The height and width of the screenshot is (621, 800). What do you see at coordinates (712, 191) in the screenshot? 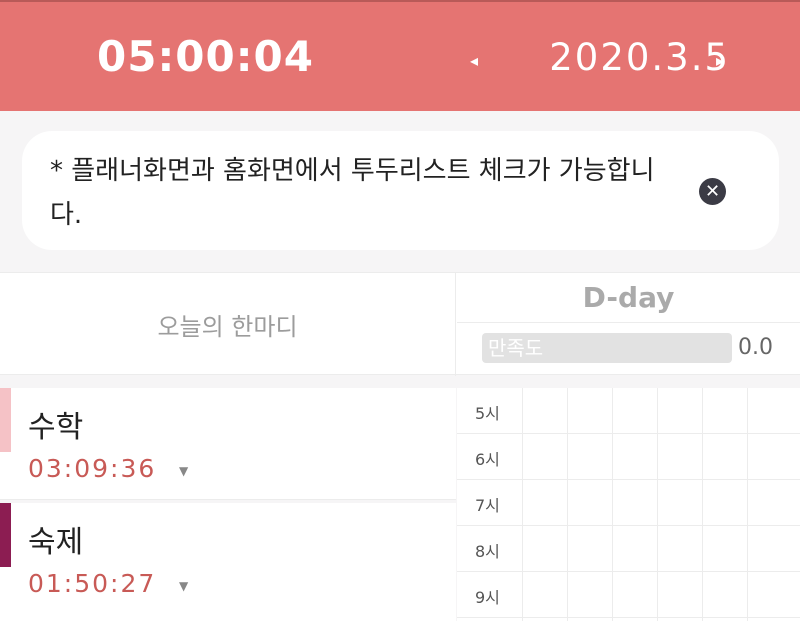
I see `close-icon: ✕` at bounding box center [712, 191].